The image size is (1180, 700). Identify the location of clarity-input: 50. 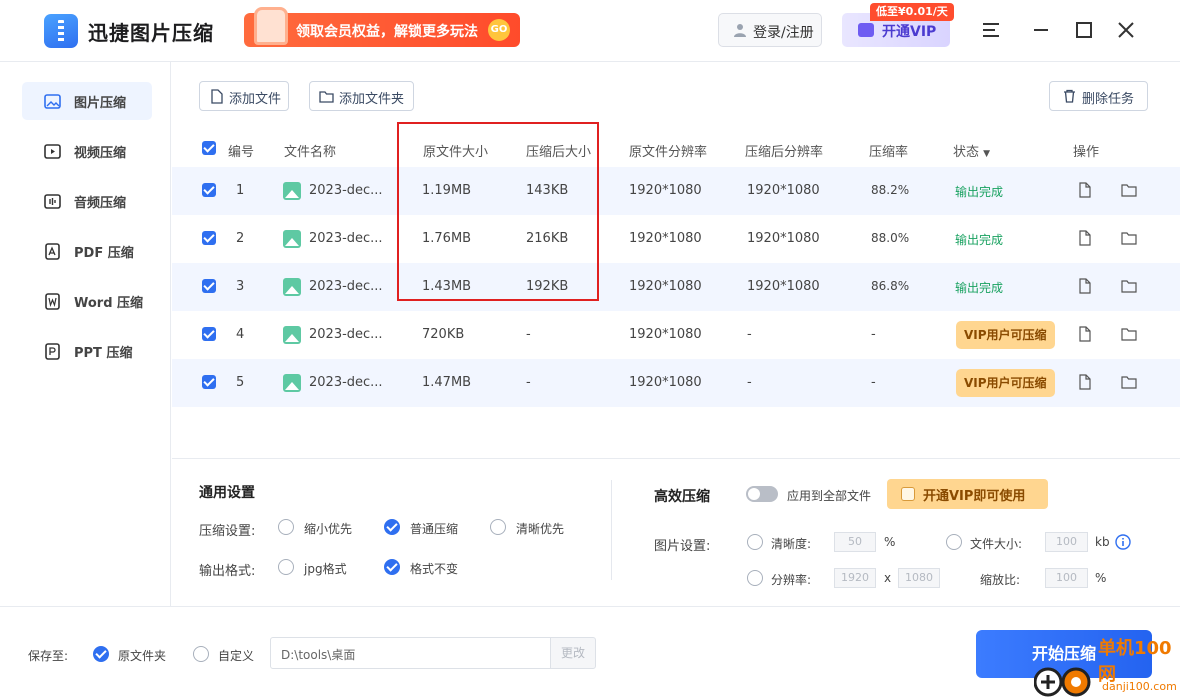
(855, 542).